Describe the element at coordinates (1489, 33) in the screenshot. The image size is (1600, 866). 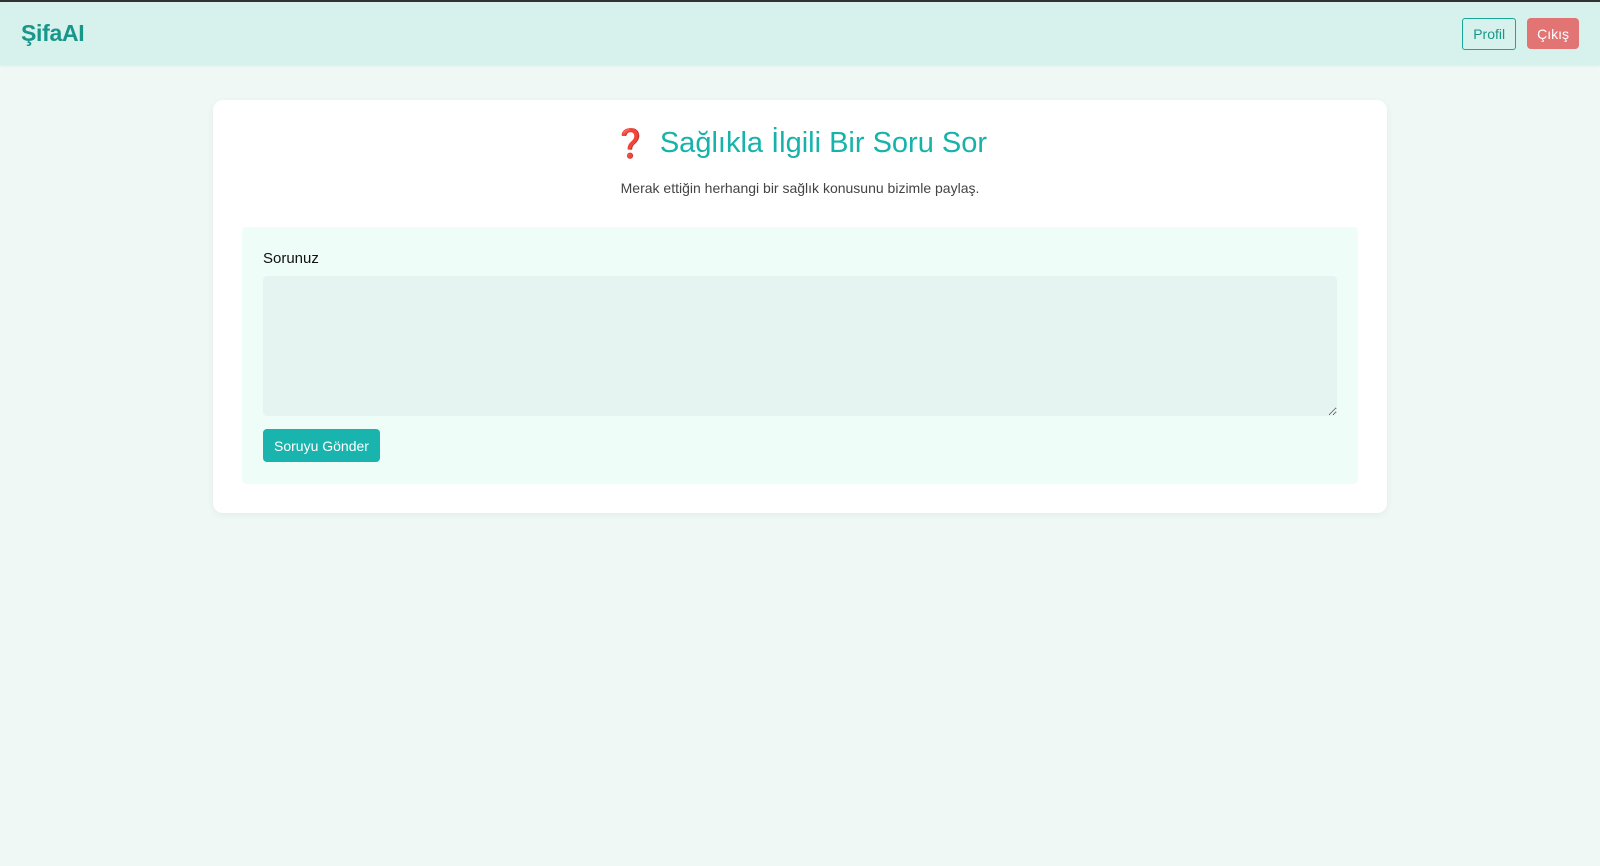
I see `profile-button: Profil` at that location.